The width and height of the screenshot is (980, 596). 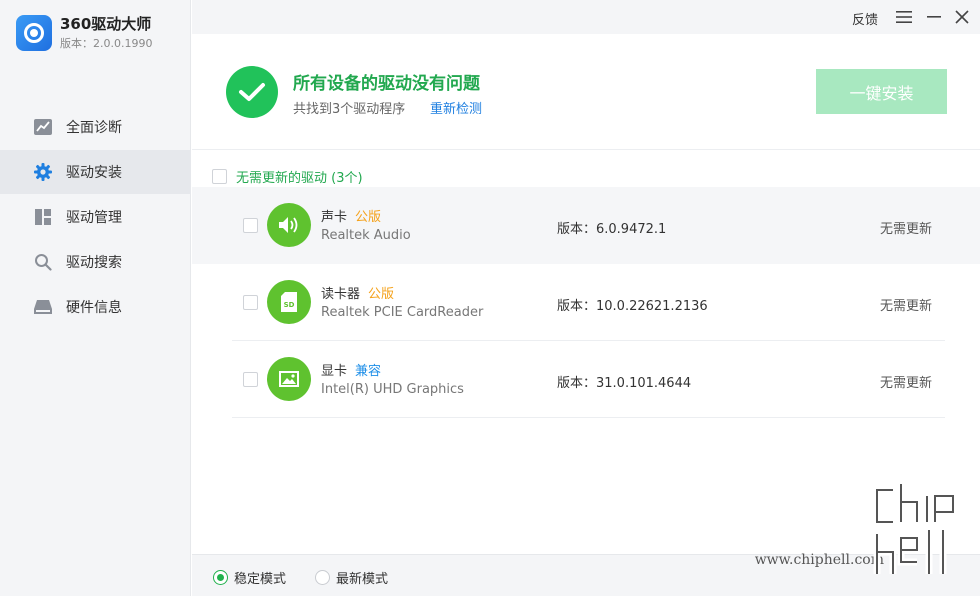 What do you see at coordinates (349, 109) in the screenshot?
I see `status-subtitle: 共找到3个驱动程序` at bounding box center [349, 109].